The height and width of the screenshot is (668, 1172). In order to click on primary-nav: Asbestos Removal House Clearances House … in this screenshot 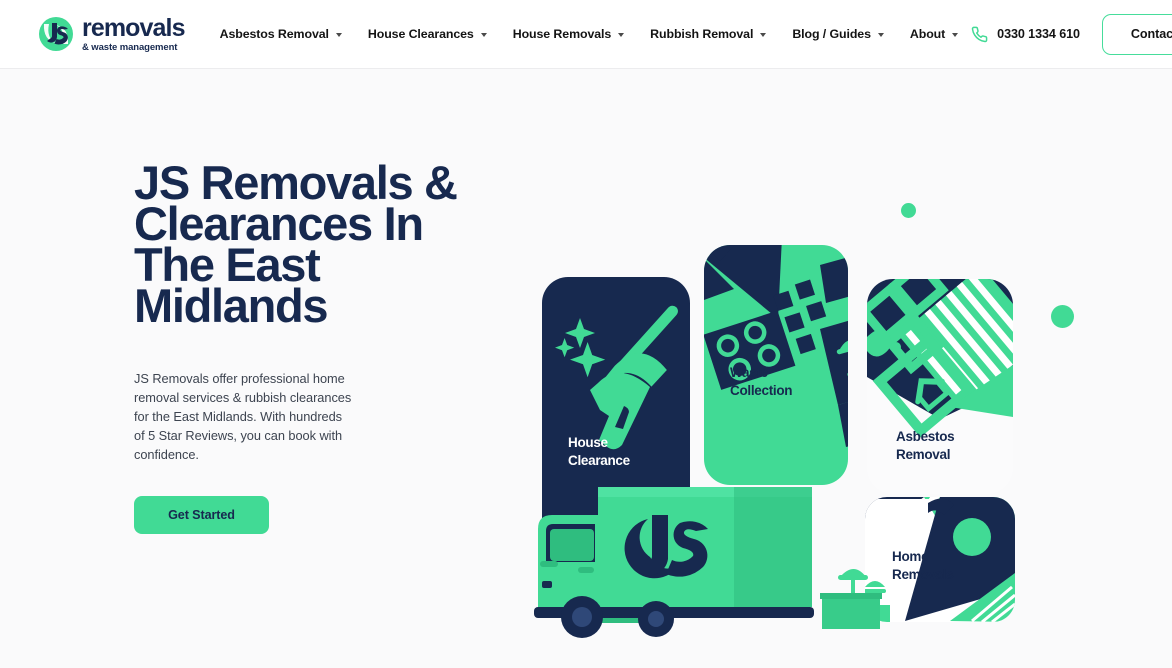, I will do `click(589, 34)`.